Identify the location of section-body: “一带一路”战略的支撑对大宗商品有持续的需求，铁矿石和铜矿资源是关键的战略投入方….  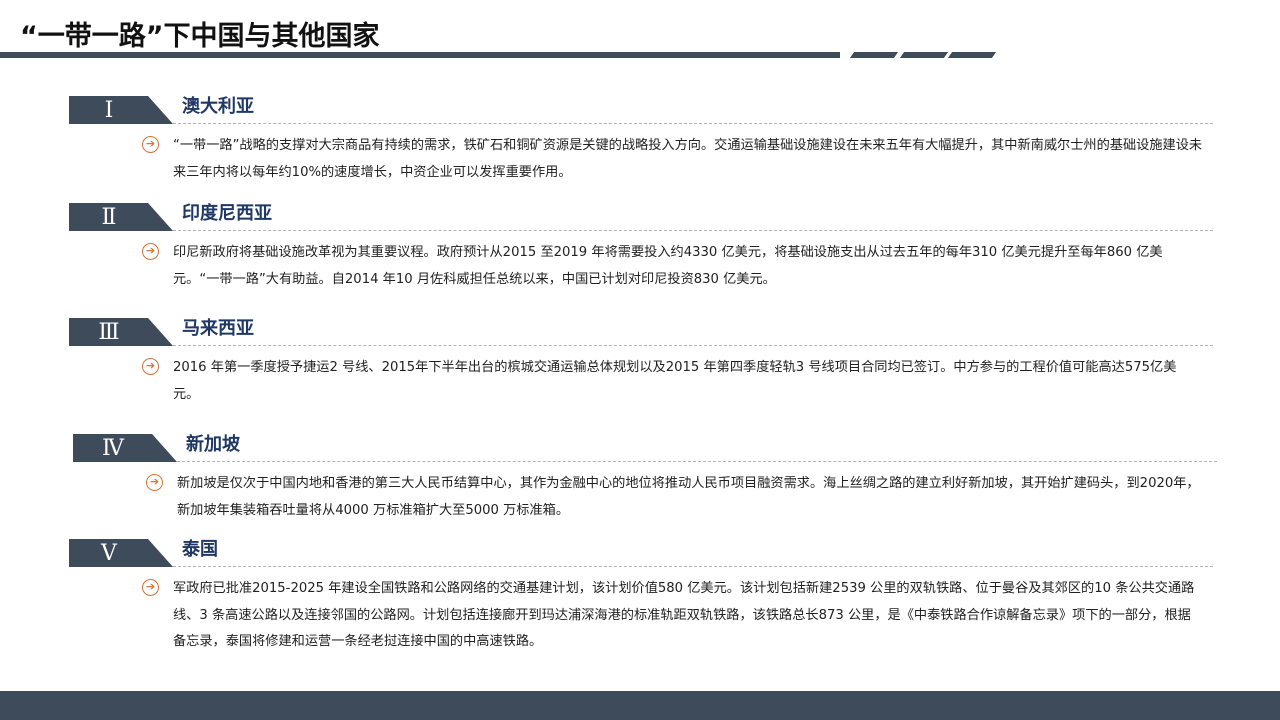
(688, 159).